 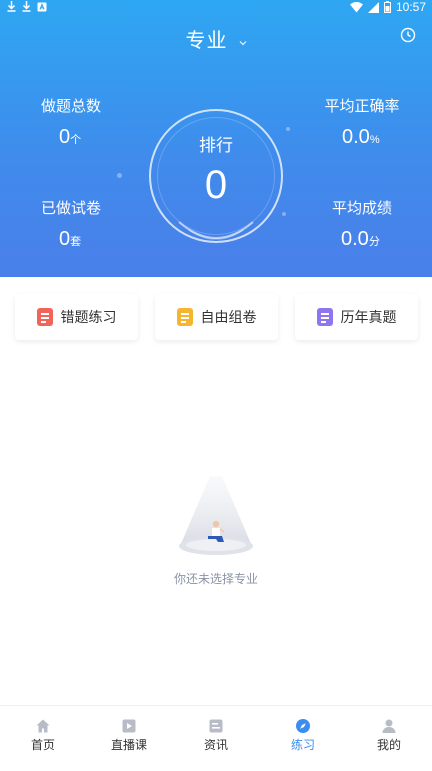 I want to click on action-label: 错题练习, so click(x=88, y=318).